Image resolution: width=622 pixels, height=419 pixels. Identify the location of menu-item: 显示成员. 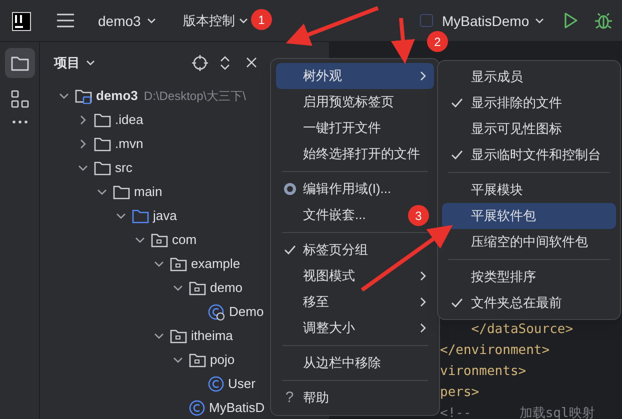
(486, 77).